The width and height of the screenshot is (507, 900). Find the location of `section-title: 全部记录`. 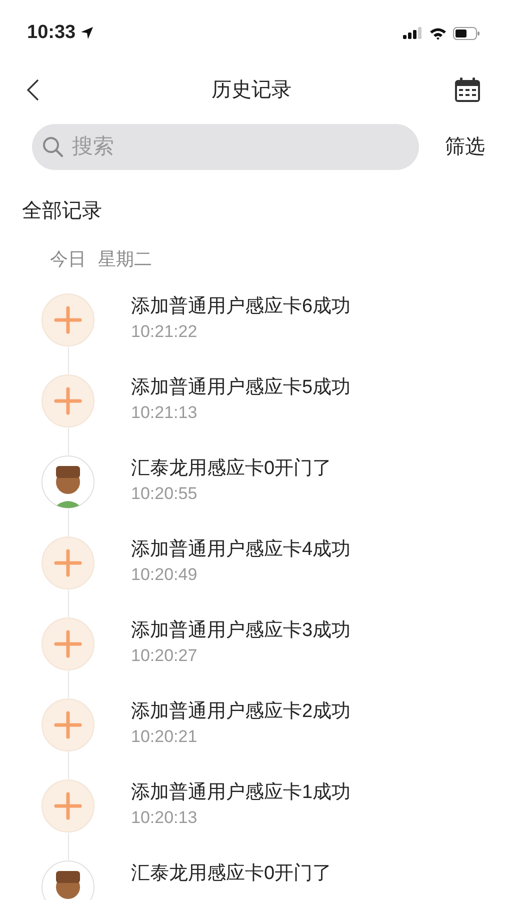

section-title: 全部记录 is located at coordinates (62, 211).